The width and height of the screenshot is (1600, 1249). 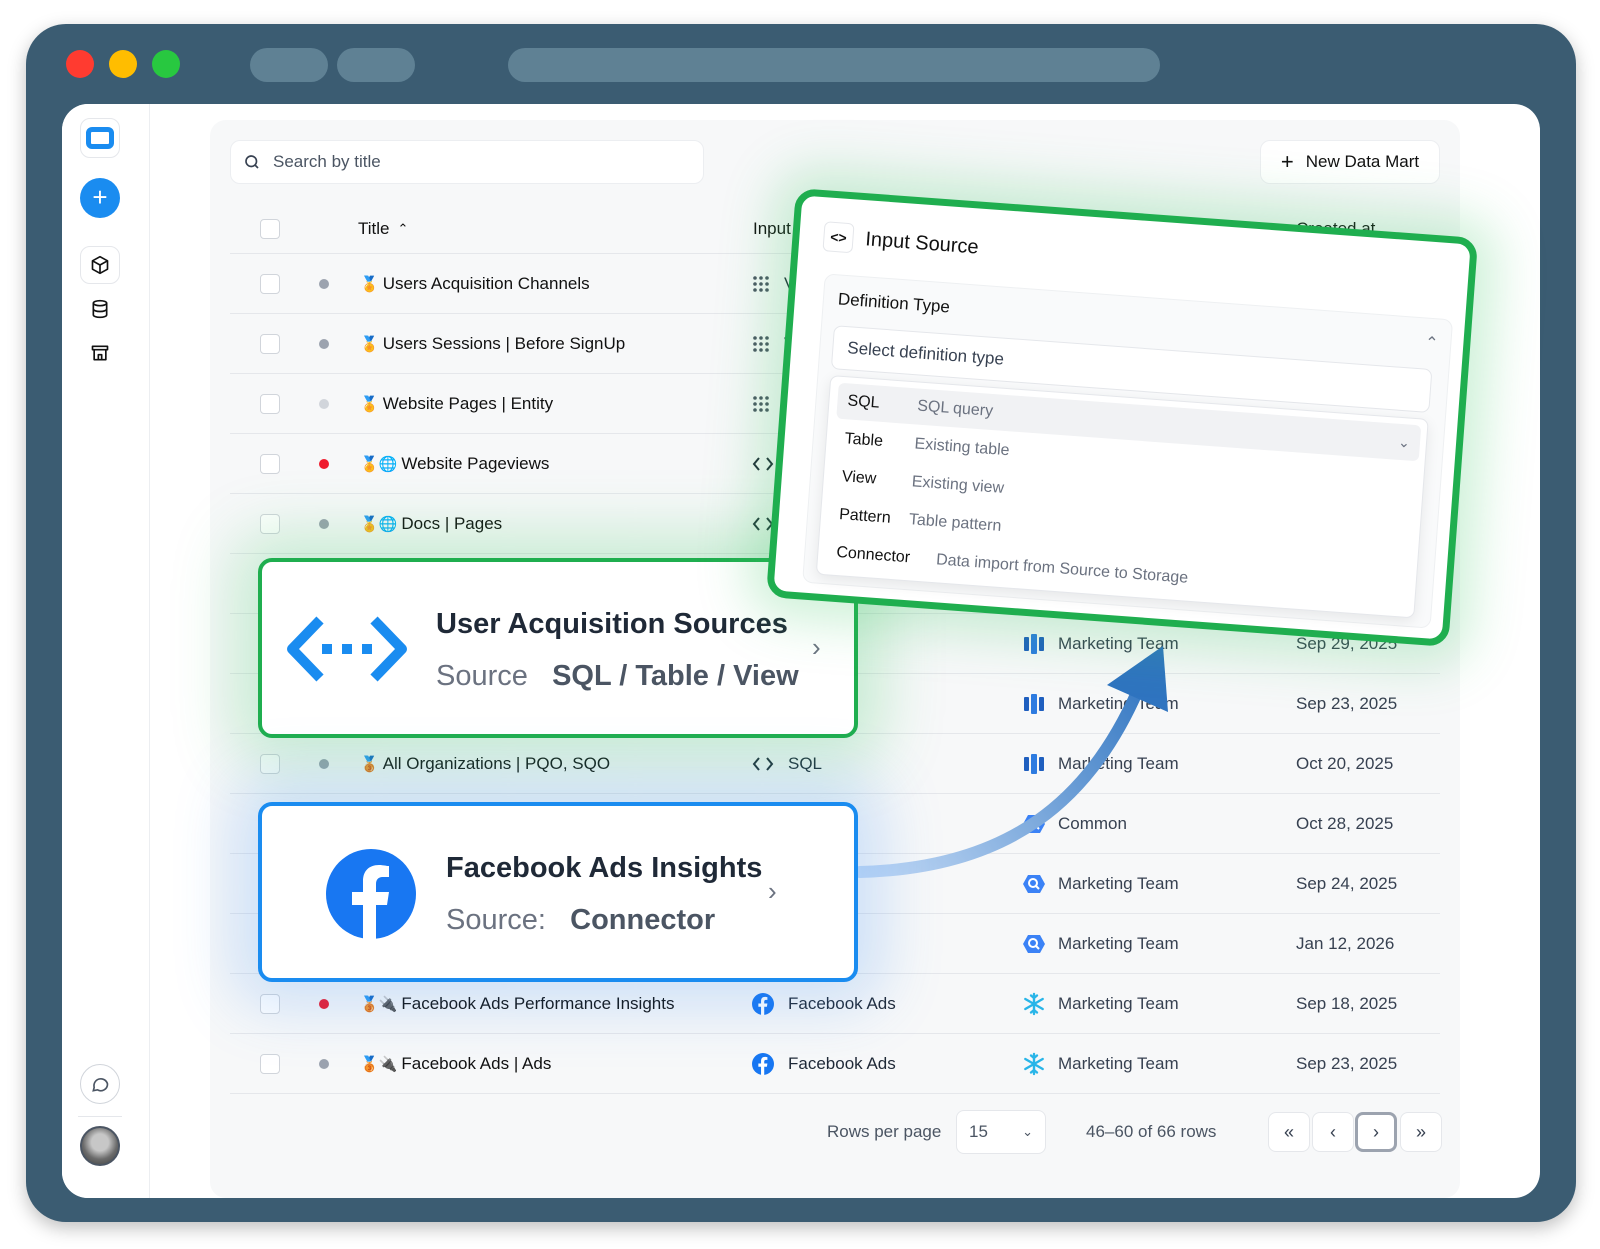 I want to click on popup-header: <> Input Source, so click(x=900, y=241).